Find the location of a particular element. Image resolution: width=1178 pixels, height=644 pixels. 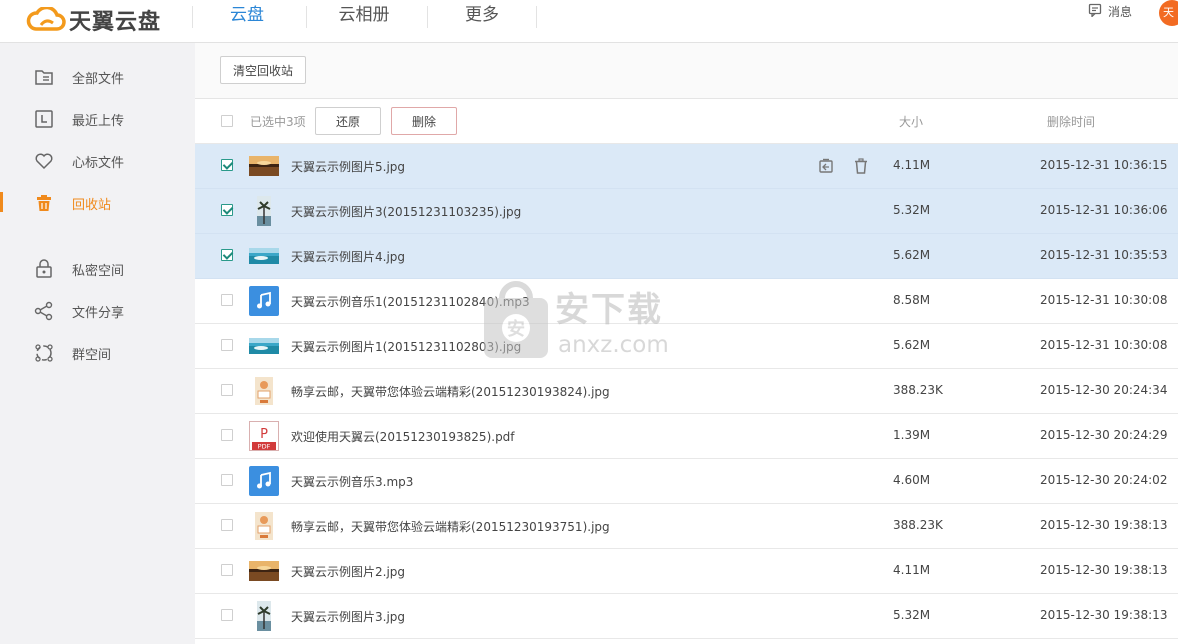

share-icon is located at coordinates (44, 311).